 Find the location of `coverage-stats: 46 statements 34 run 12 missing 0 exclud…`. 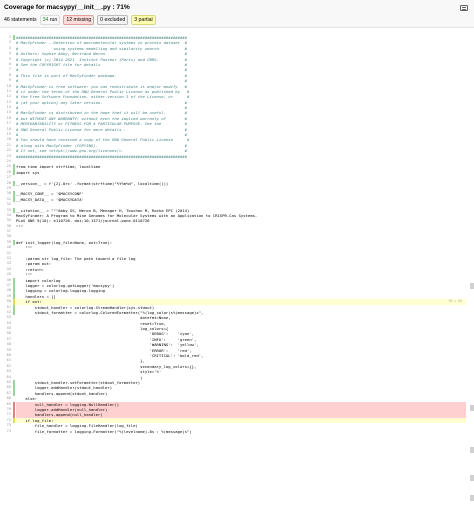

coverage-stats: 46 statements 34 run 12 missing 0 exclud… is located at coordinates (237, 20).